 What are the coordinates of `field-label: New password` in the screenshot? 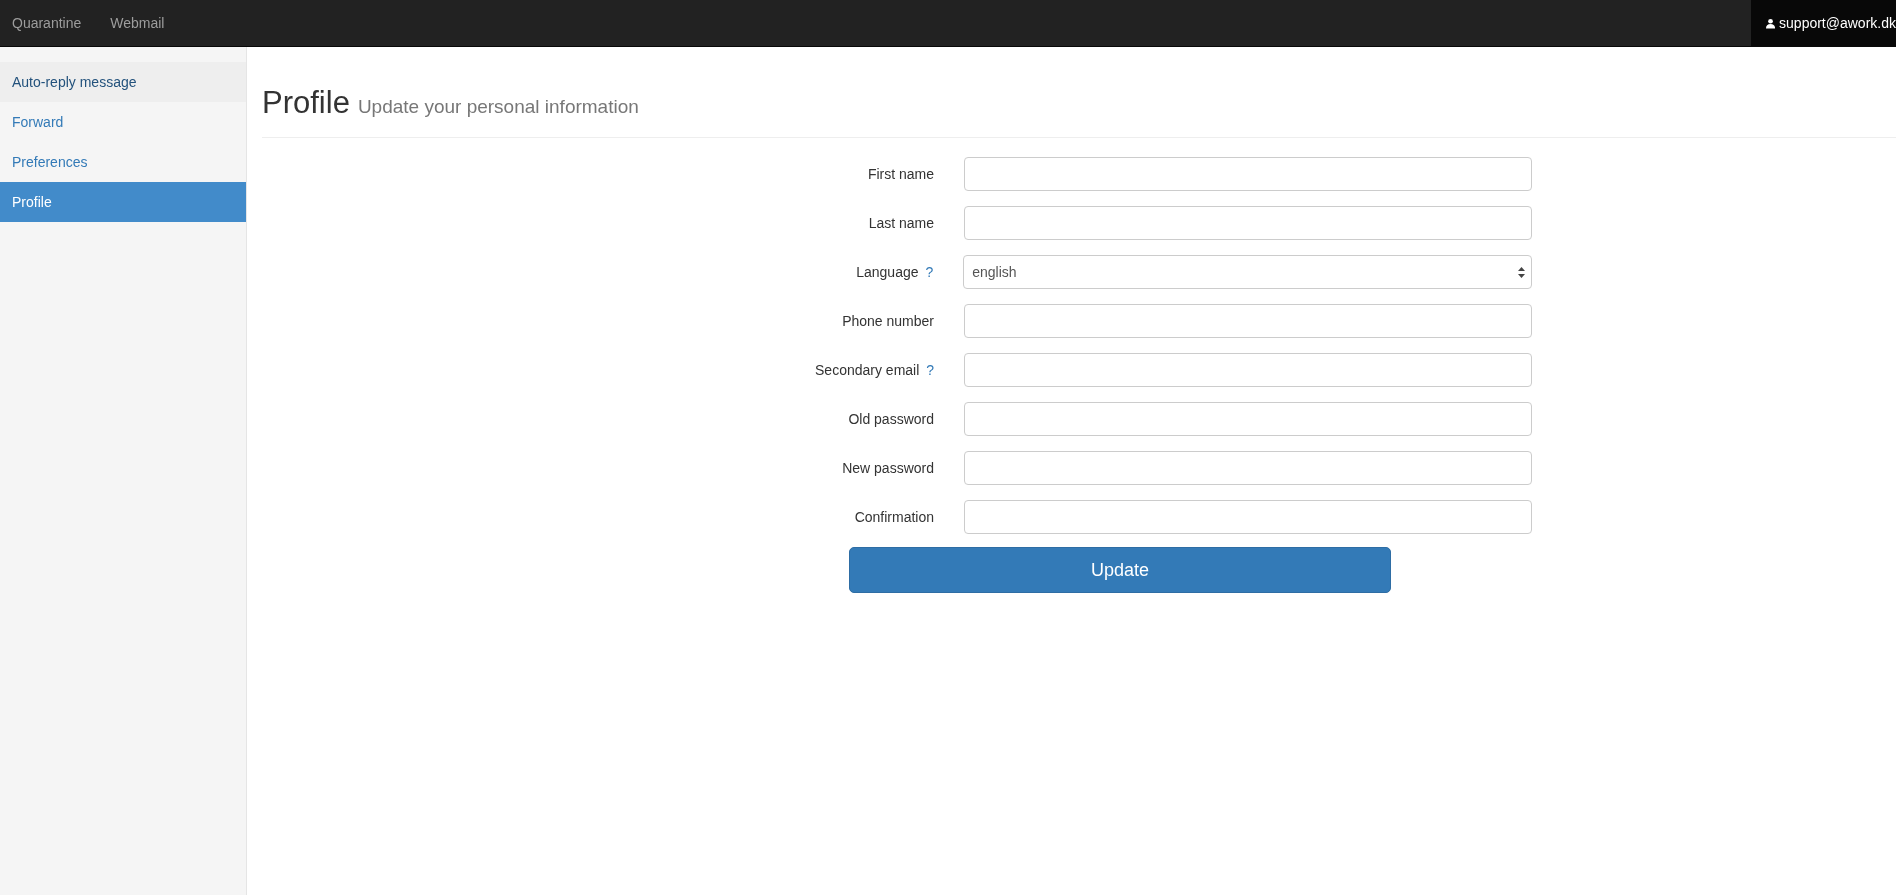 It's located at (888, 468).